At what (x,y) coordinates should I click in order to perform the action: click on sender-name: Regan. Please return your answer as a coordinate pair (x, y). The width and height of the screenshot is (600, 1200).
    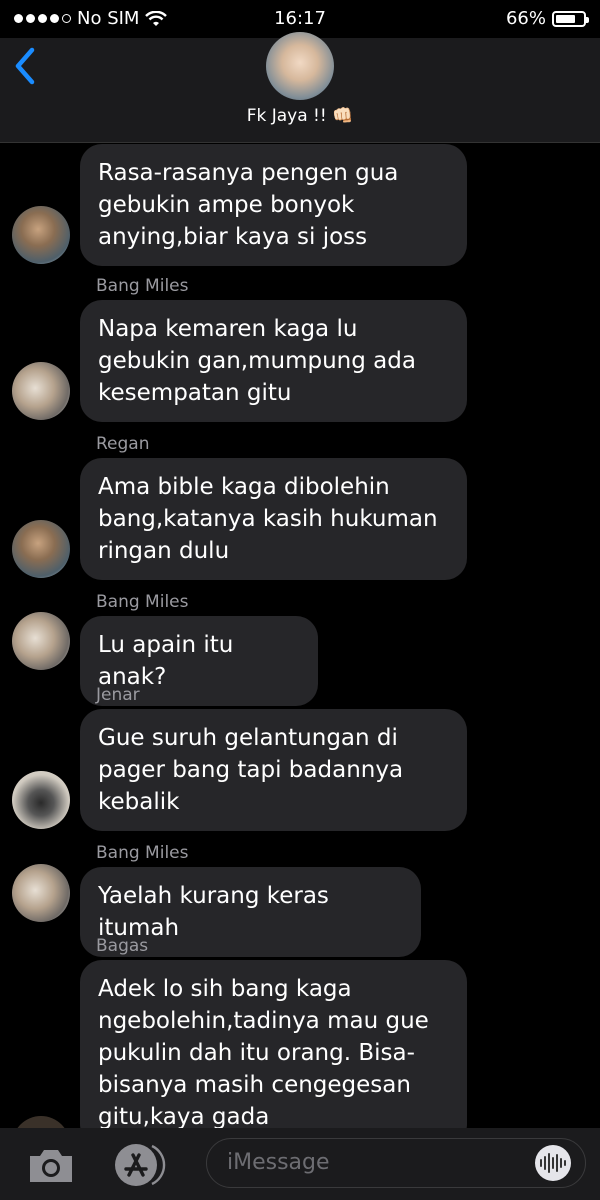
    Looking at the image, I should click on (123, 444).